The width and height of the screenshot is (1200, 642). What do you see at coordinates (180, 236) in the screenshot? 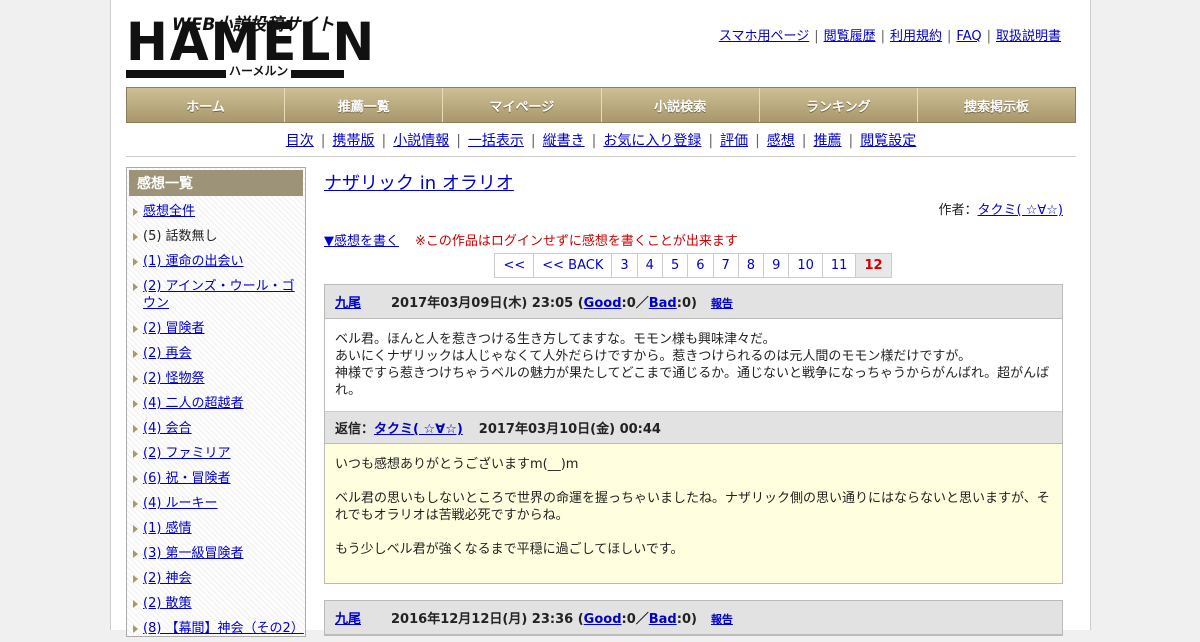
I see `sidebar-item-label: (5) 話数無し` at bounding box center [180, 236].